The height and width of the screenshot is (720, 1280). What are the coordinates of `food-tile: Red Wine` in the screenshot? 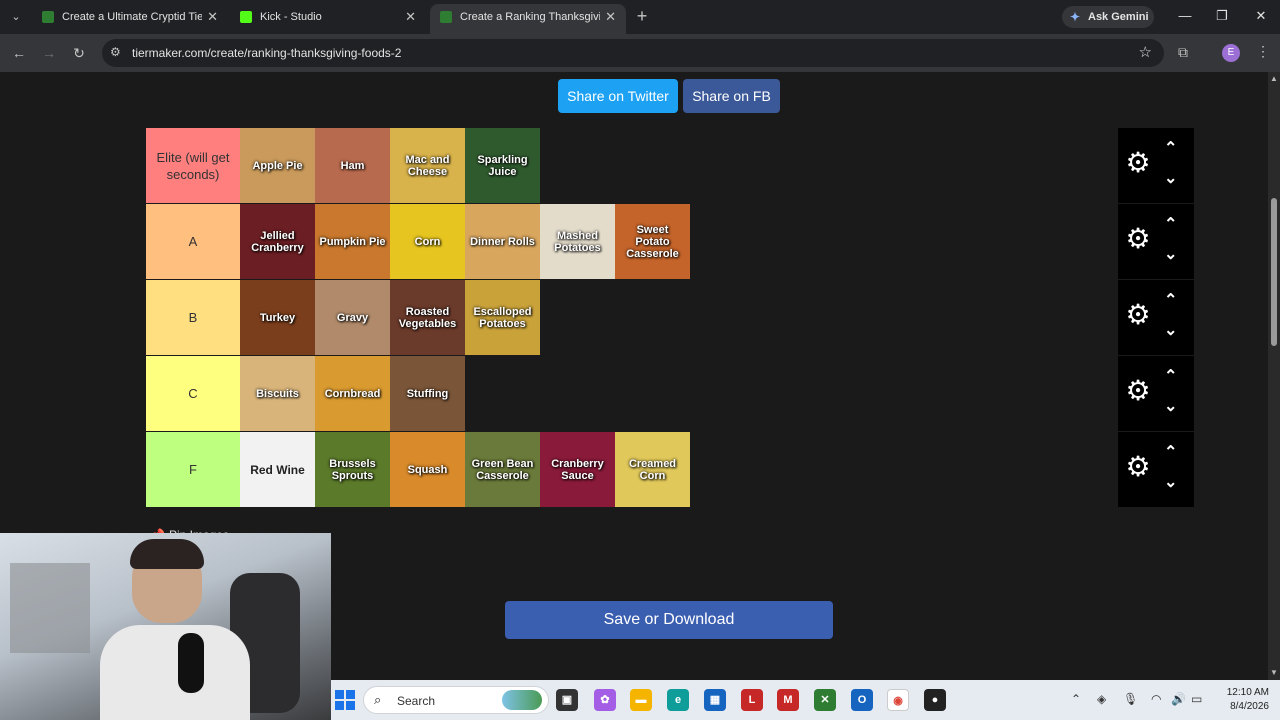 It's located at (277, 469).